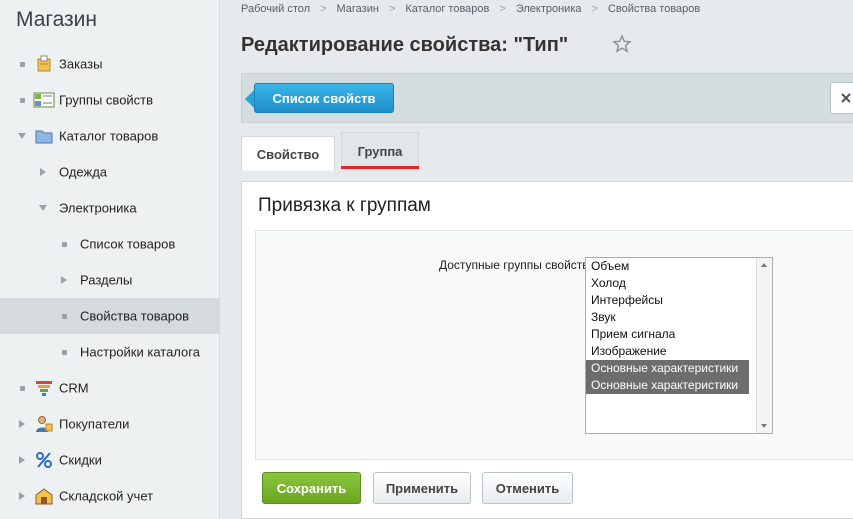 This screenshot has width=853, height=519. I want to click on scroll-down-icon, so click(764, 426).